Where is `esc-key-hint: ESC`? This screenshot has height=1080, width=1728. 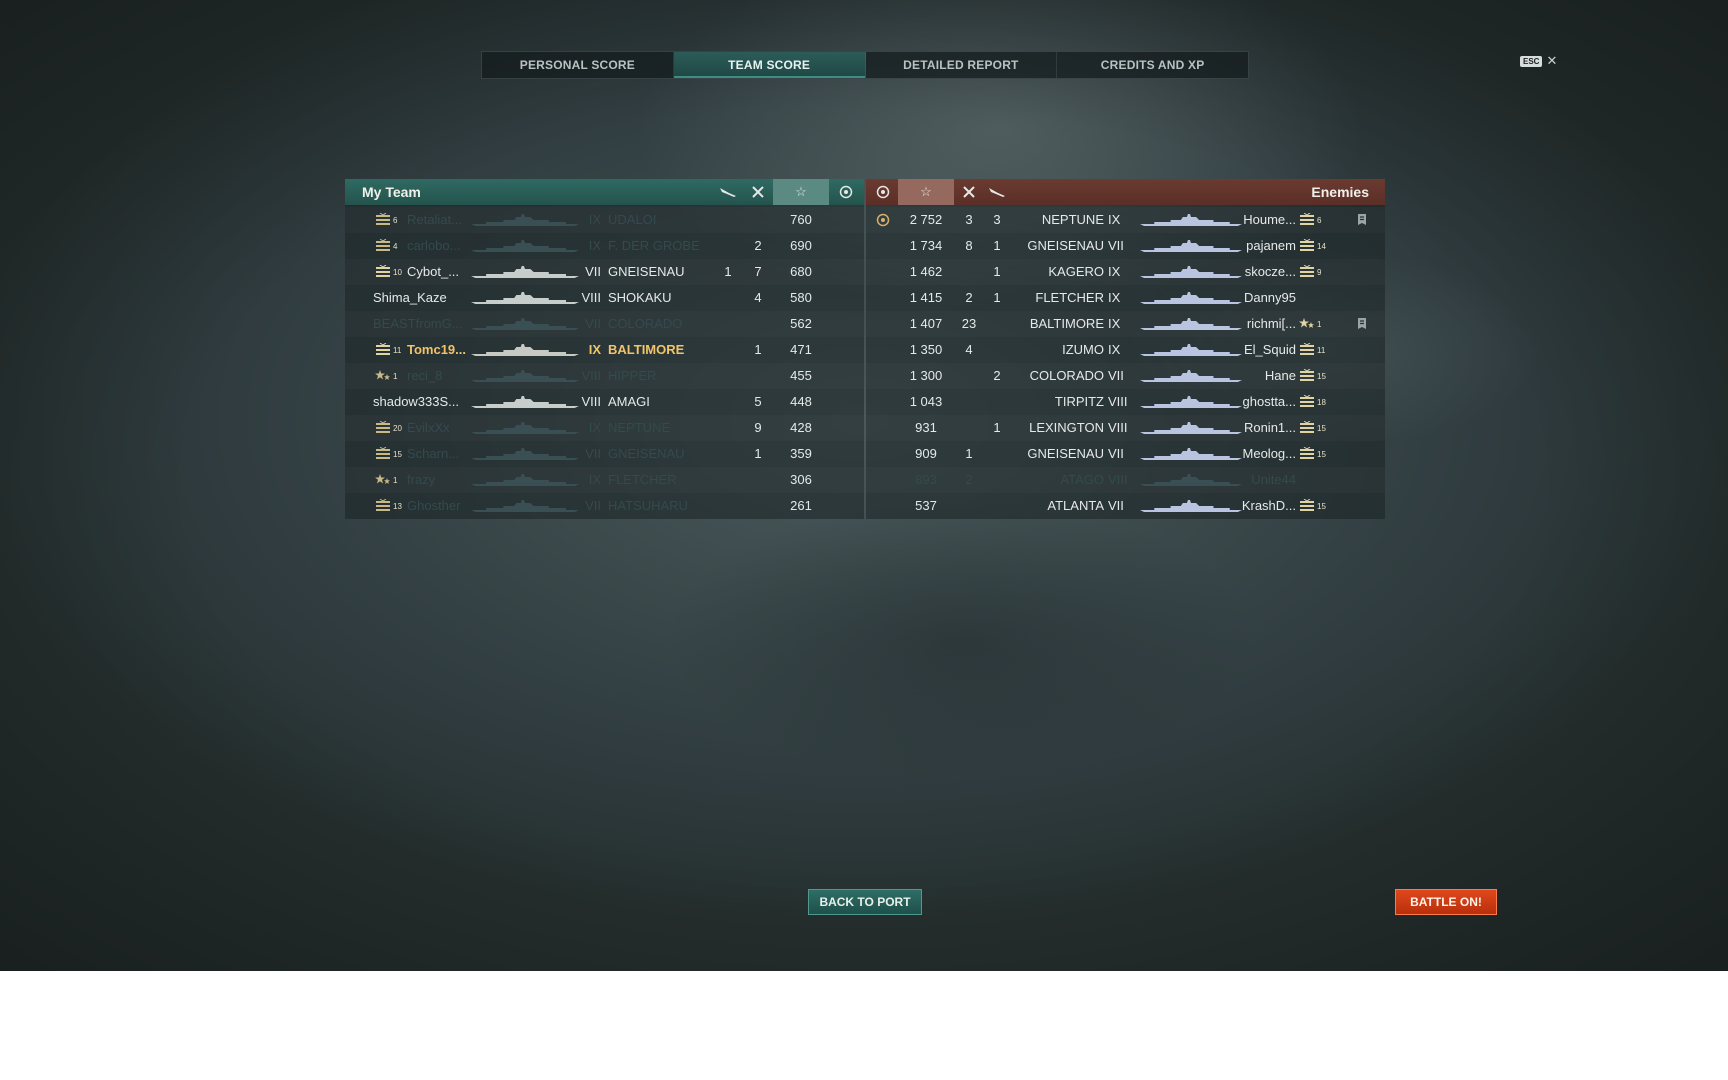 esc-key-hint: ESC is located at coordinates (1531, 61).